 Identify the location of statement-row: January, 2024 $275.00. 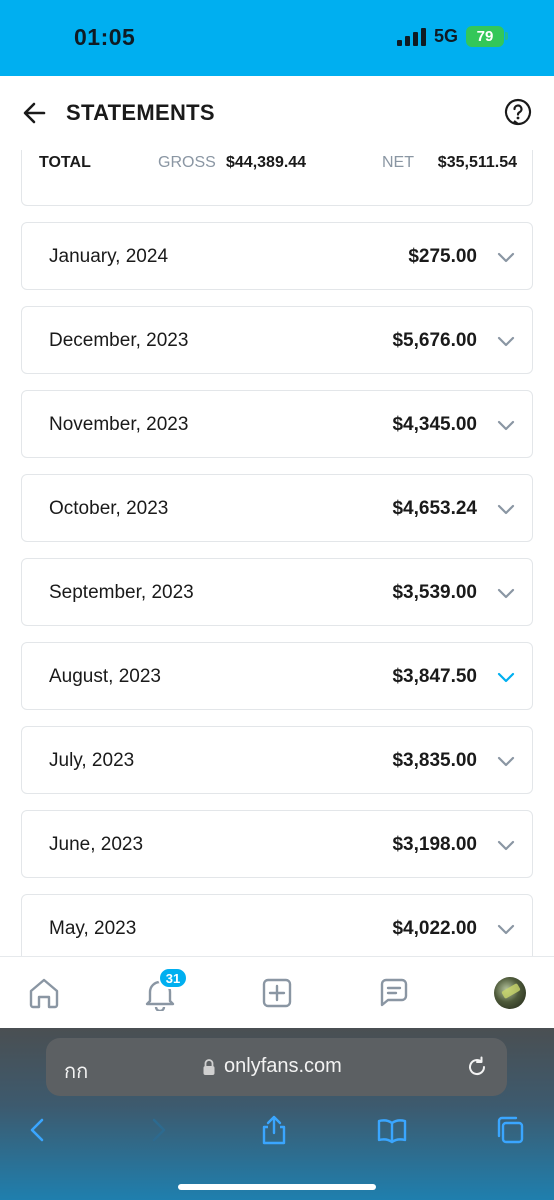
(277, 256).